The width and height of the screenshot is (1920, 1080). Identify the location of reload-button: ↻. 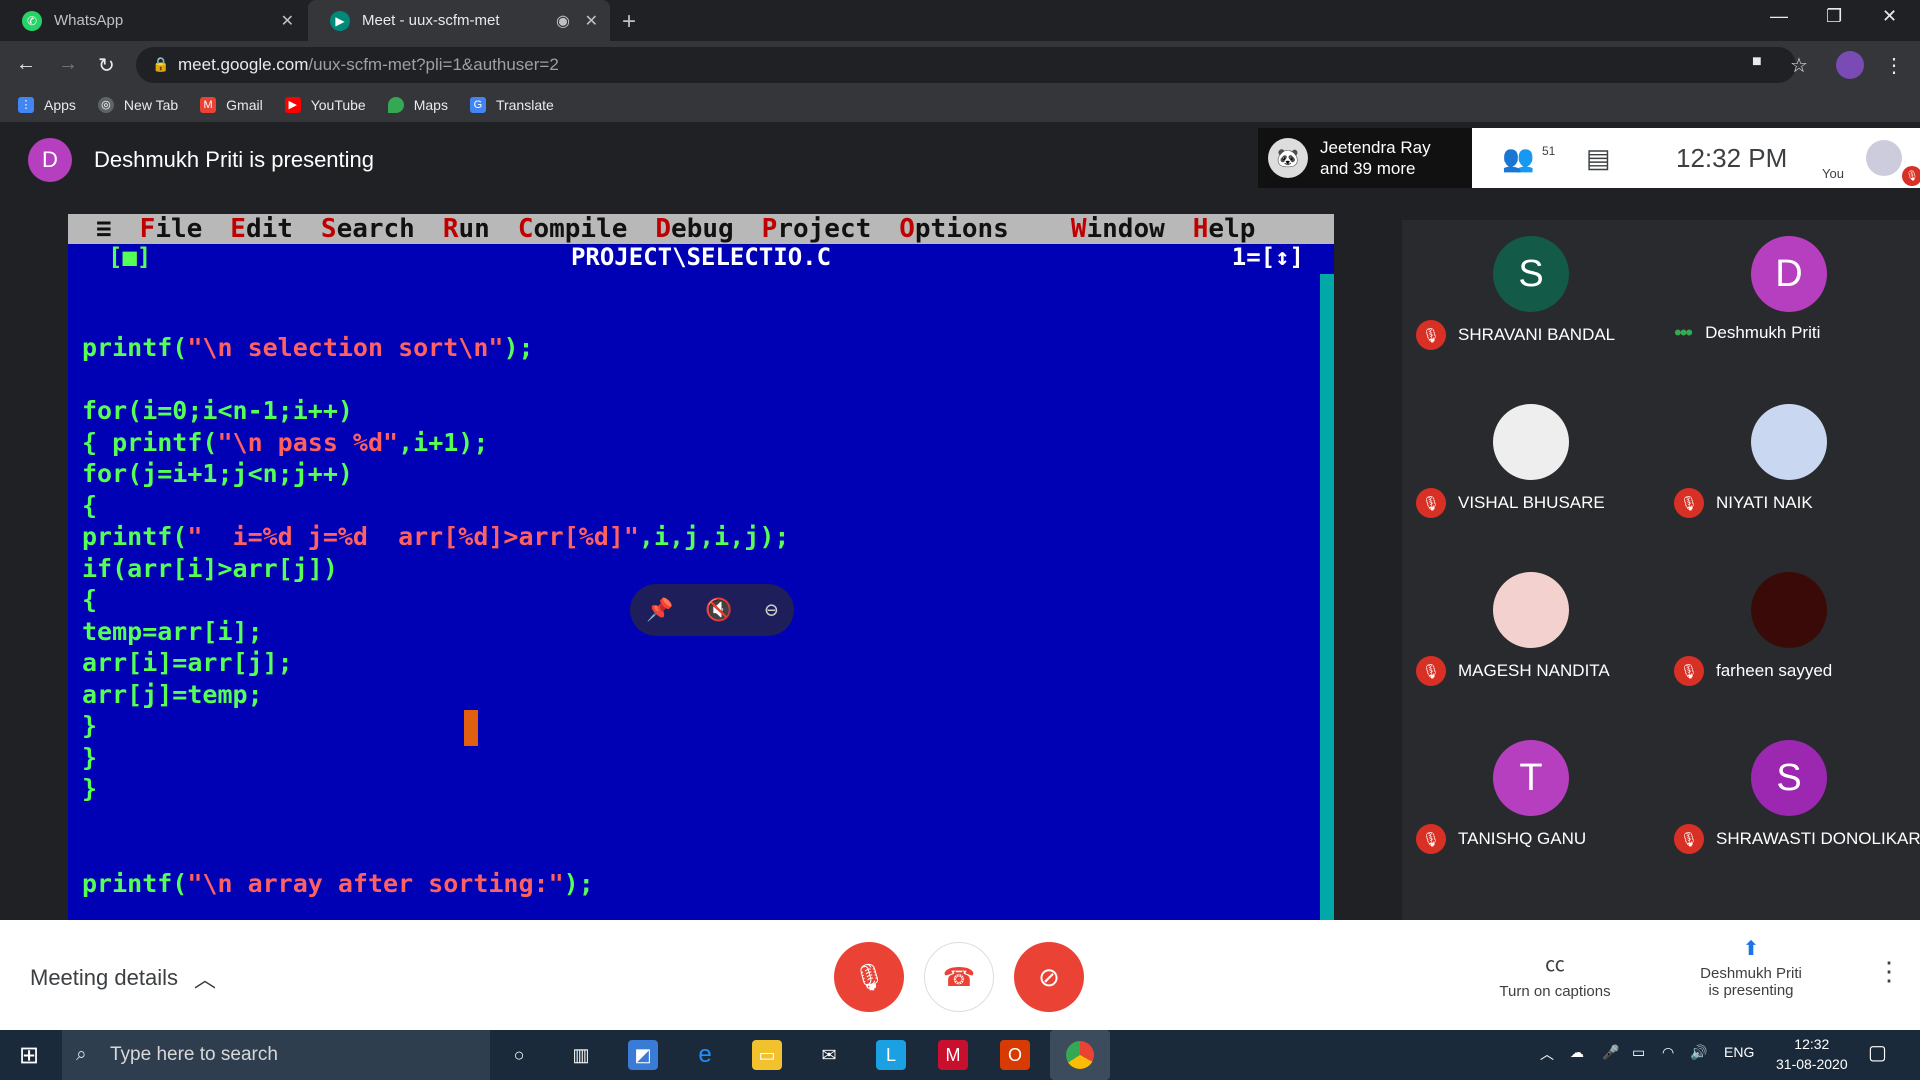
(106, 65).